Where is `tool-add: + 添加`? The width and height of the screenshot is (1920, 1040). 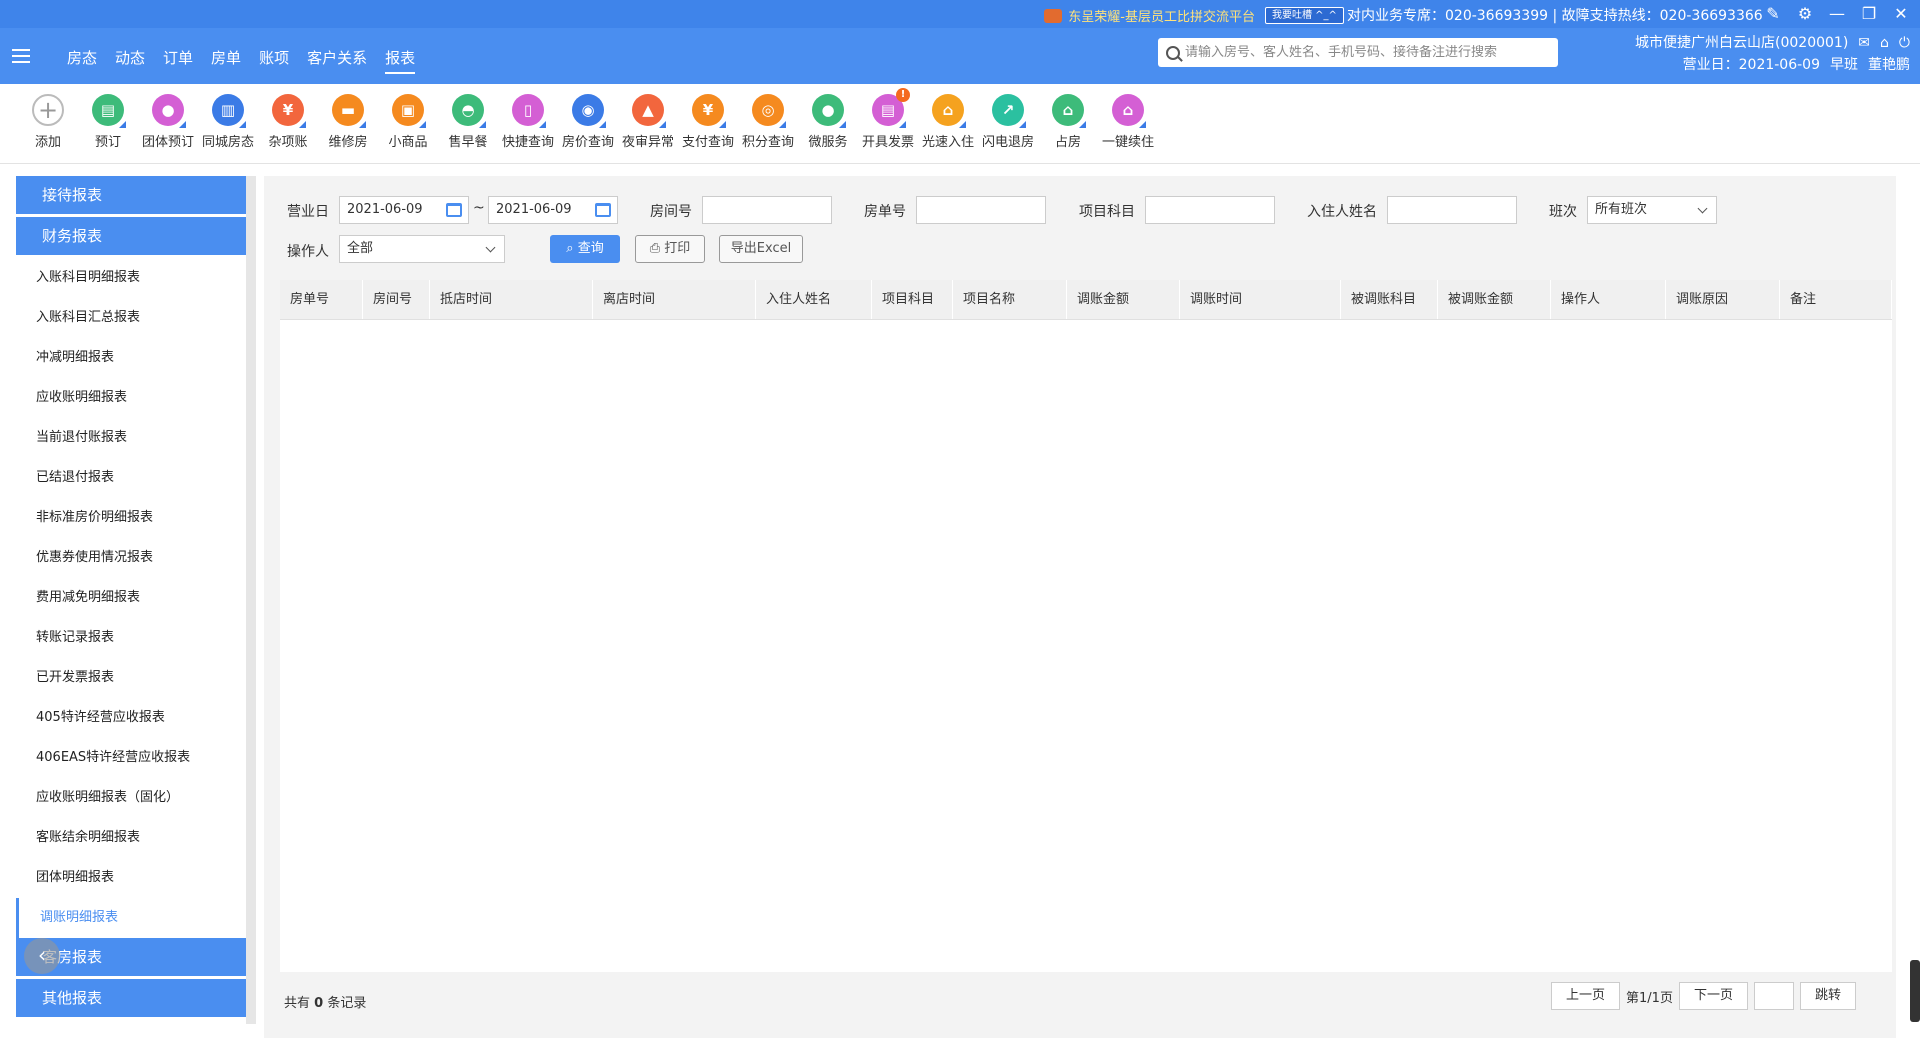 tool-add: + 添加 is located at coordinates (48, 123).